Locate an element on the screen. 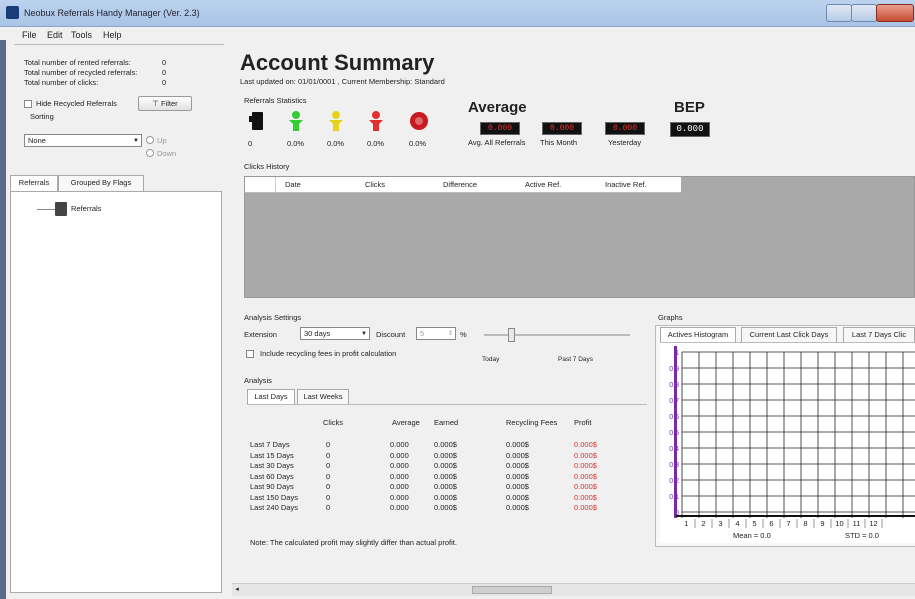  tab-last-7-days-clicks: Last 7 Days Clic is located at coordinates (879, 334).